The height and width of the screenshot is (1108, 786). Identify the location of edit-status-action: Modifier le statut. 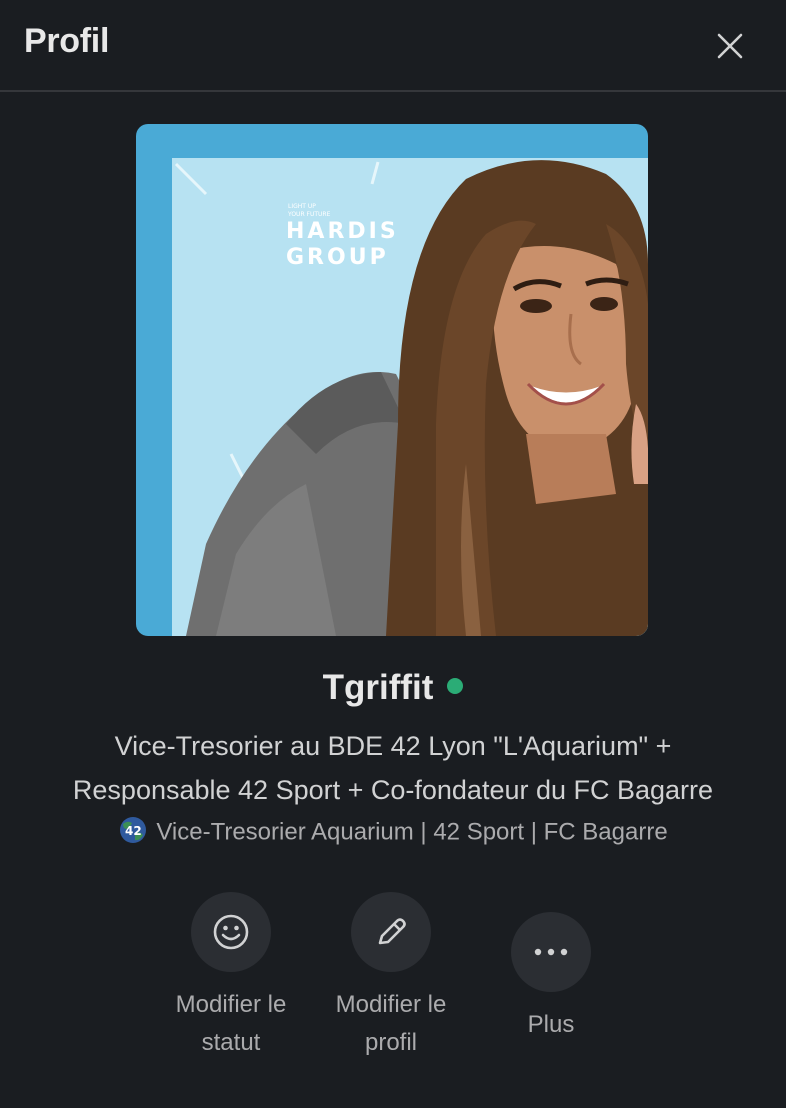
(231, 977).